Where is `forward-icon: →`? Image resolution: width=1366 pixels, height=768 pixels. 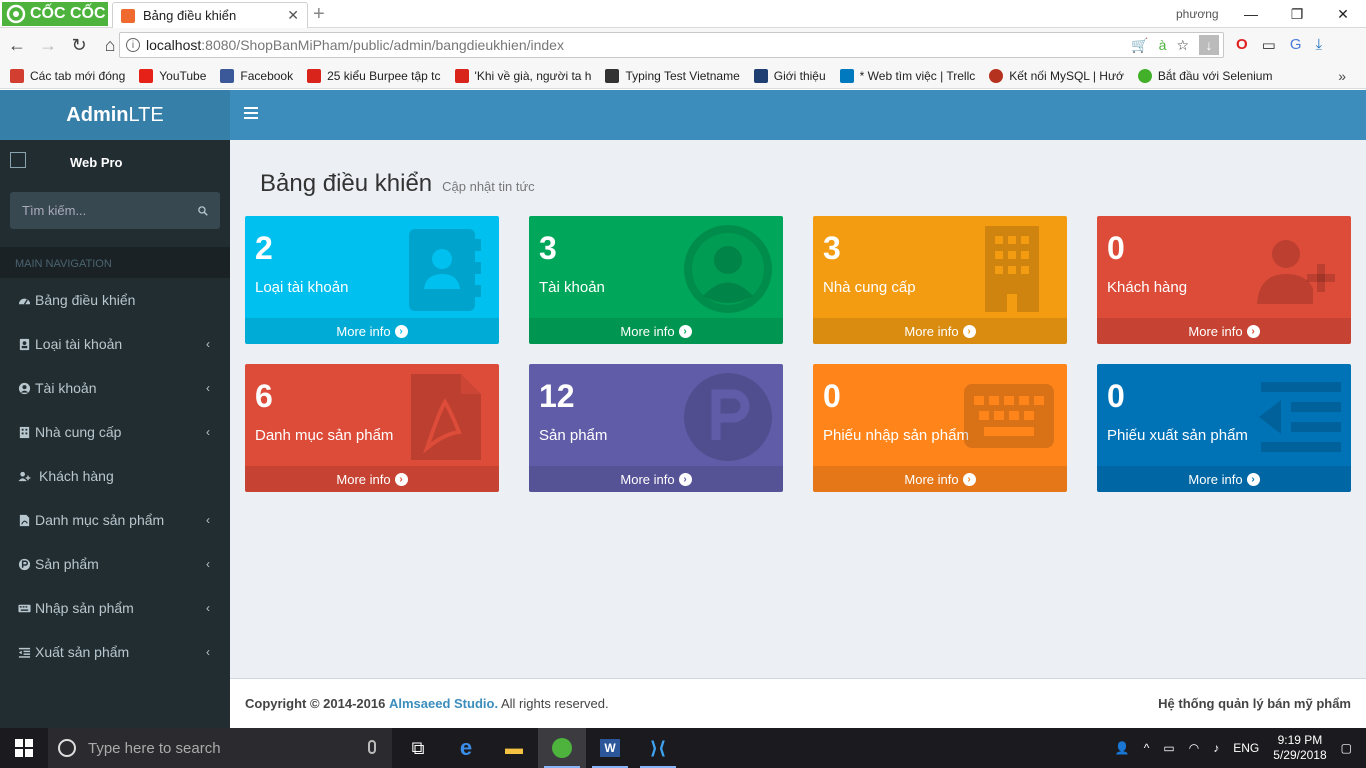
forward-icon: → is located at coordinates (48, 46).